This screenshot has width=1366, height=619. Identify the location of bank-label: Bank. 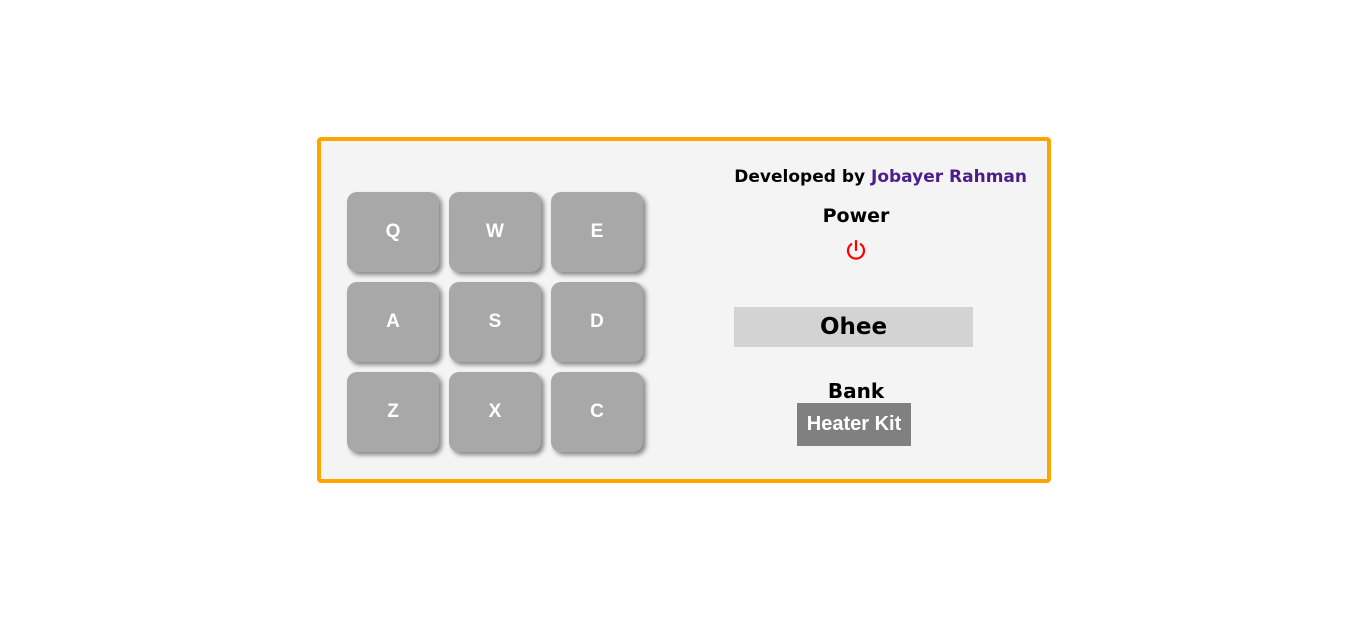
(856, 391).